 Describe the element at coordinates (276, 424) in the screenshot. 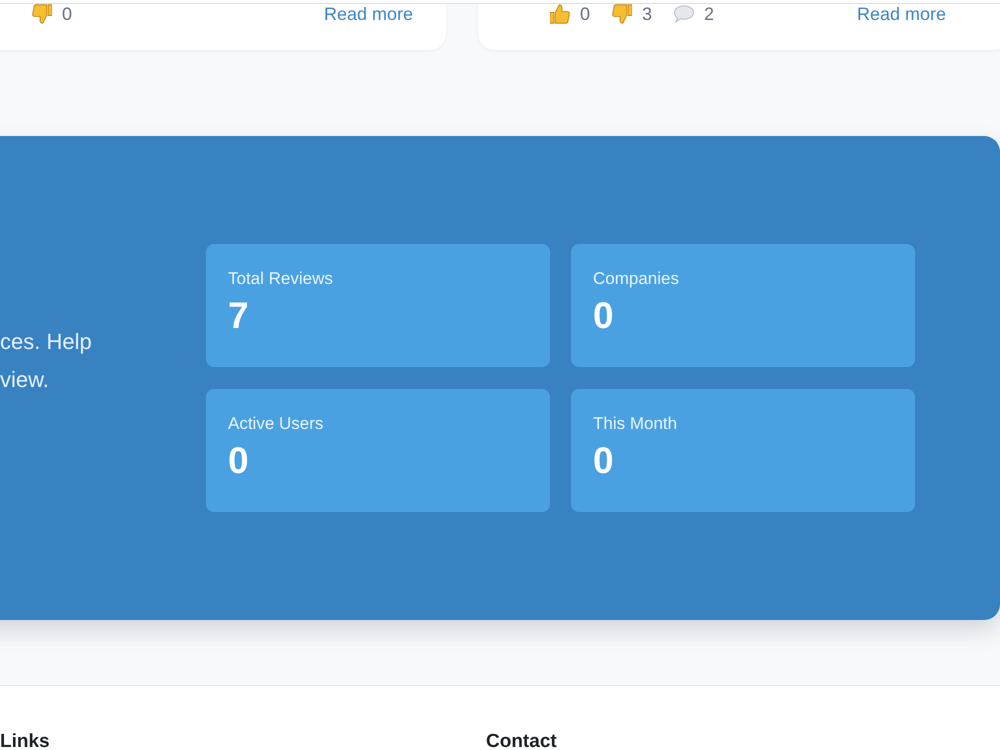

I see `stat-label: Active Users` at that location.